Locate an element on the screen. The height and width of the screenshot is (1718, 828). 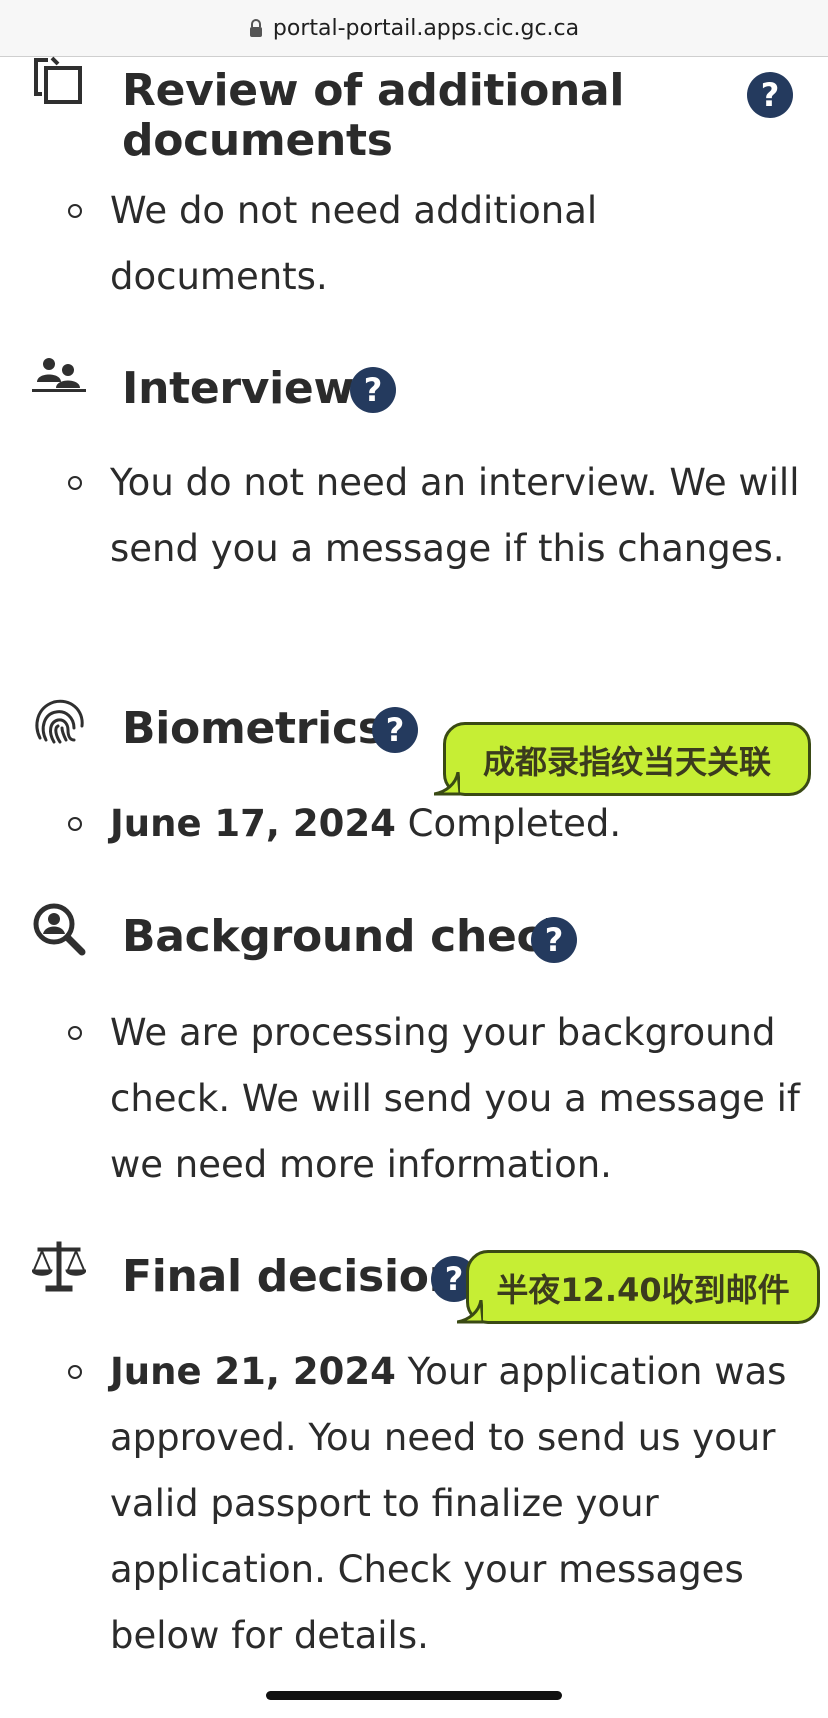
annotation-bubble: 半夜12.40收到邮件 is located at coordinates (638, 1287).